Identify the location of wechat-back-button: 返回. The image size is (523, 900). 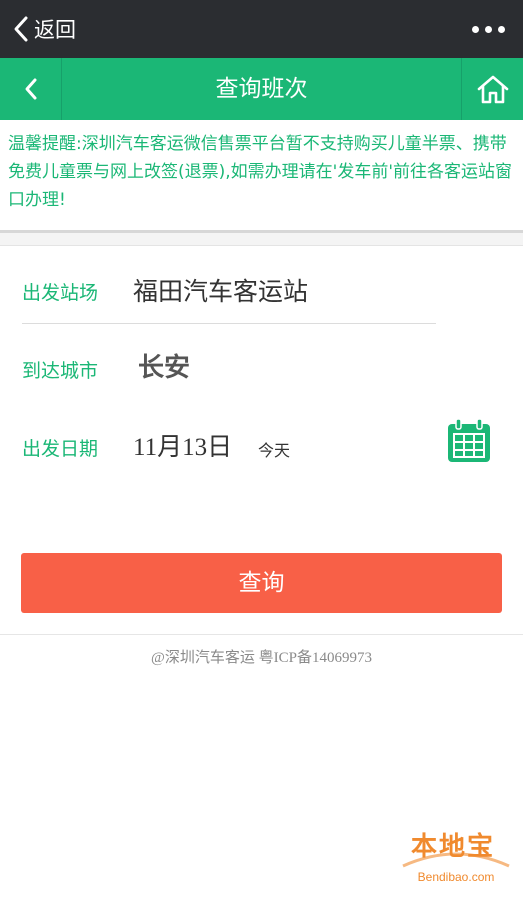
(44, 29).